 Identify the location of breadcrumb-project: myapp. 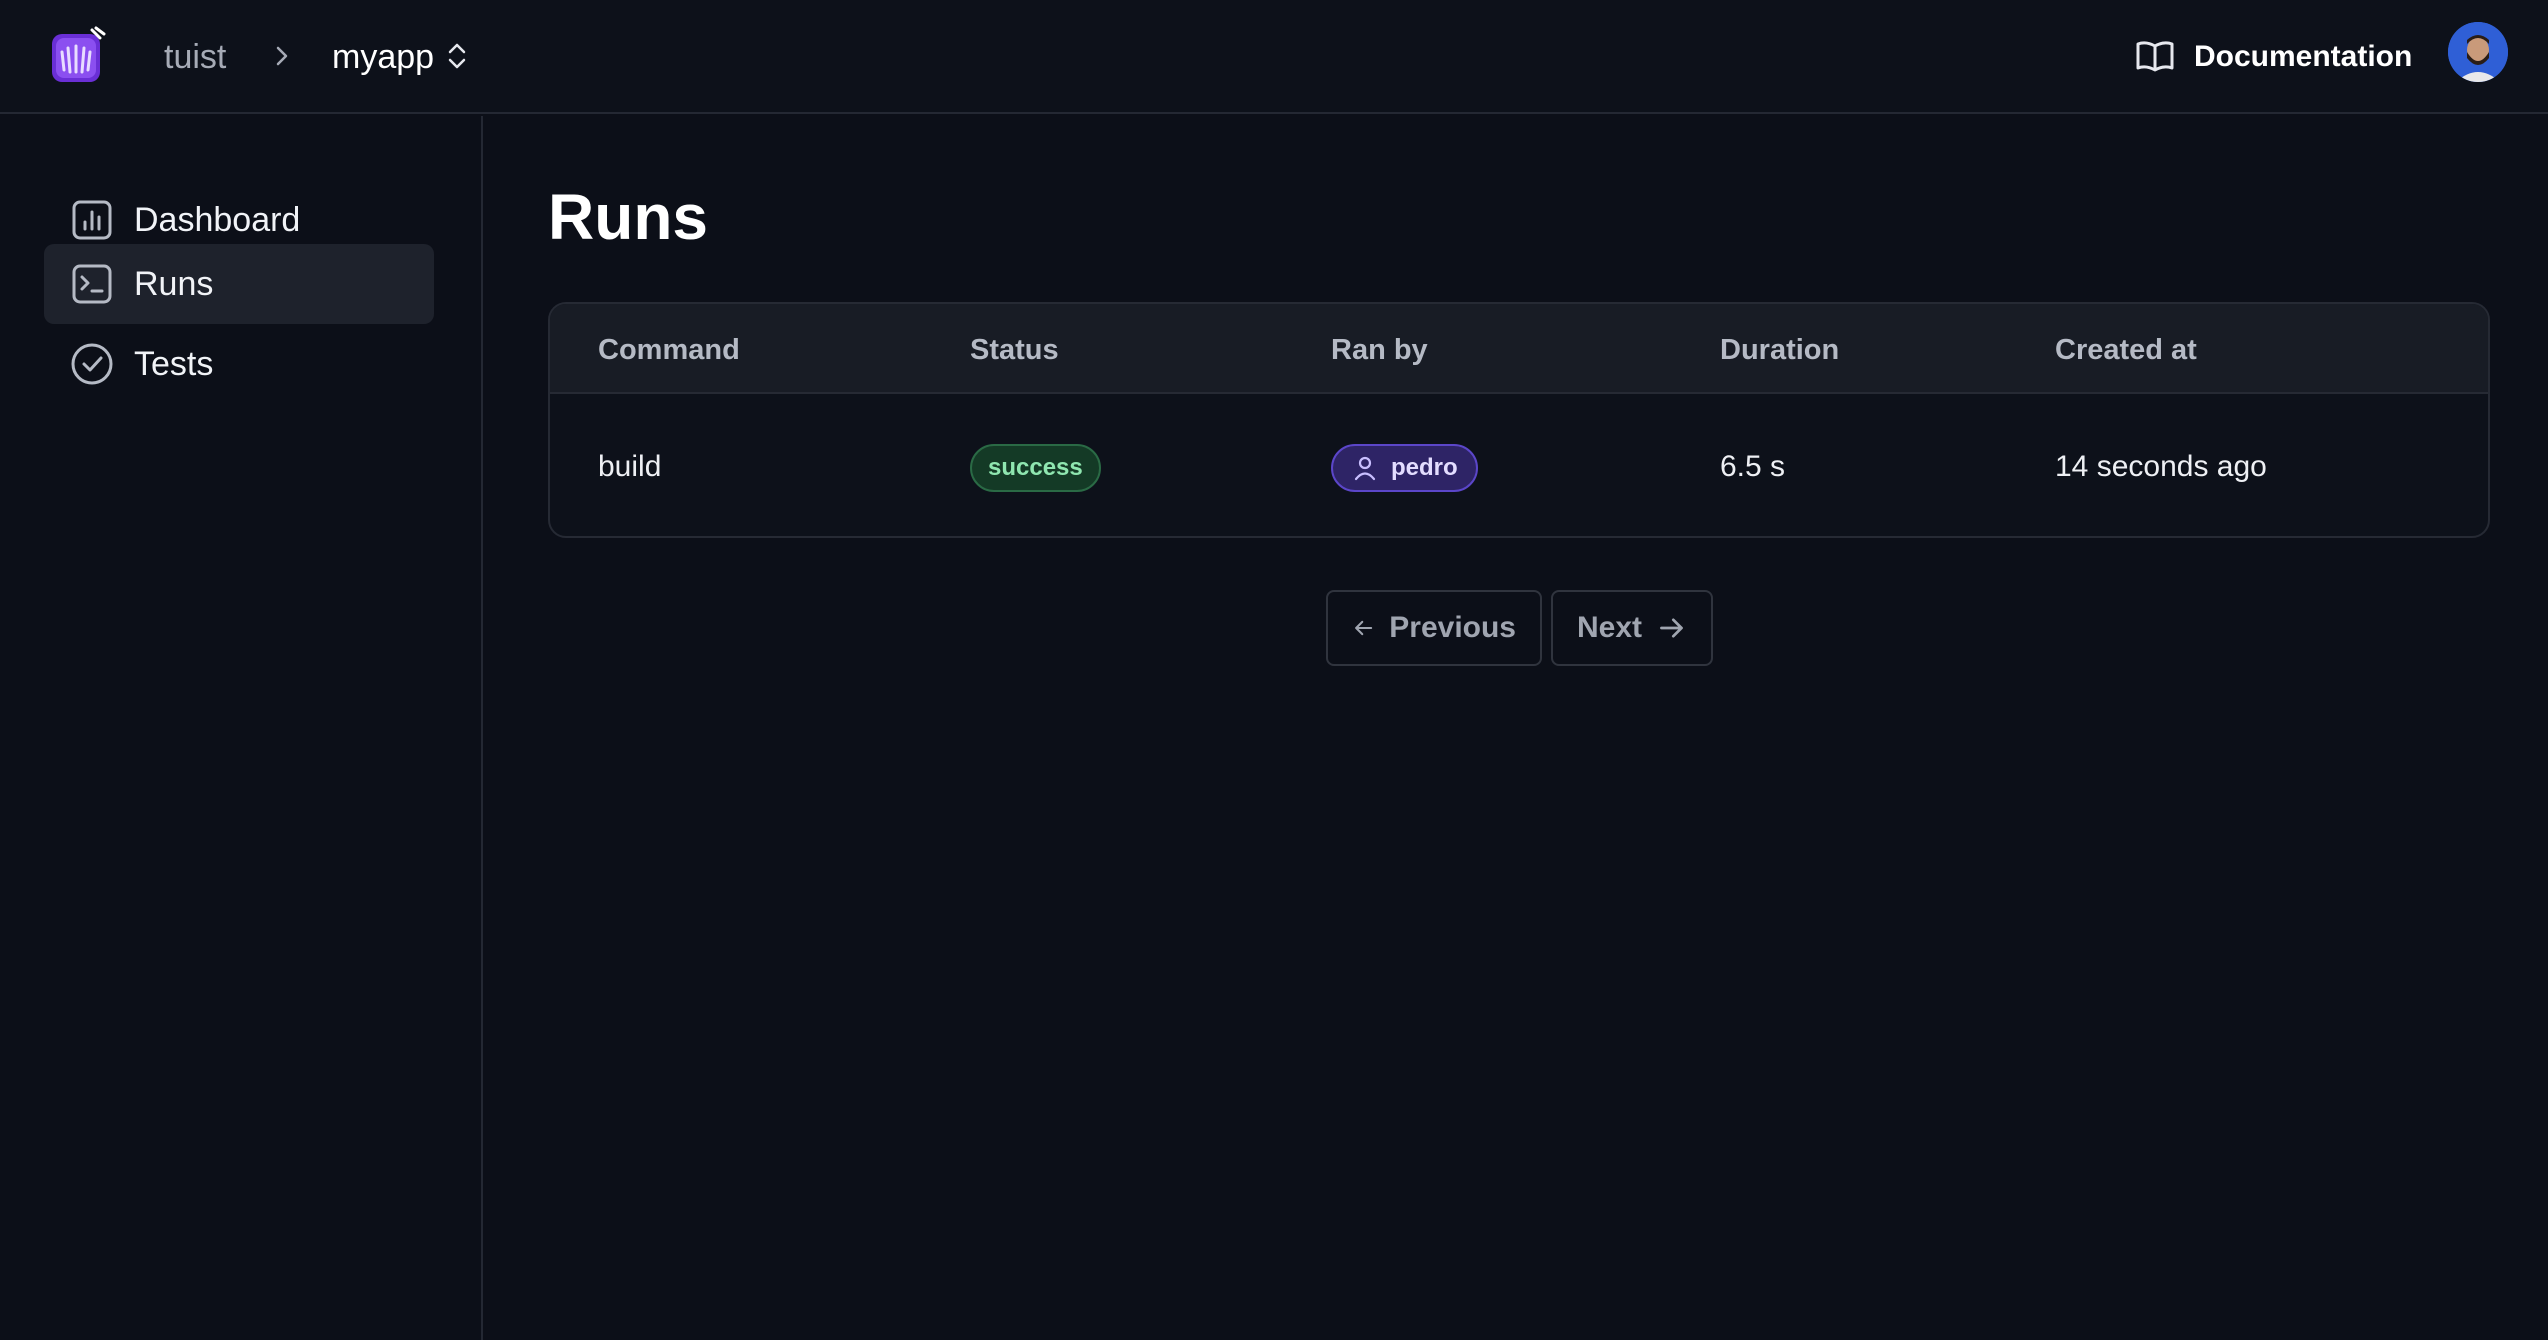
(383, 57).